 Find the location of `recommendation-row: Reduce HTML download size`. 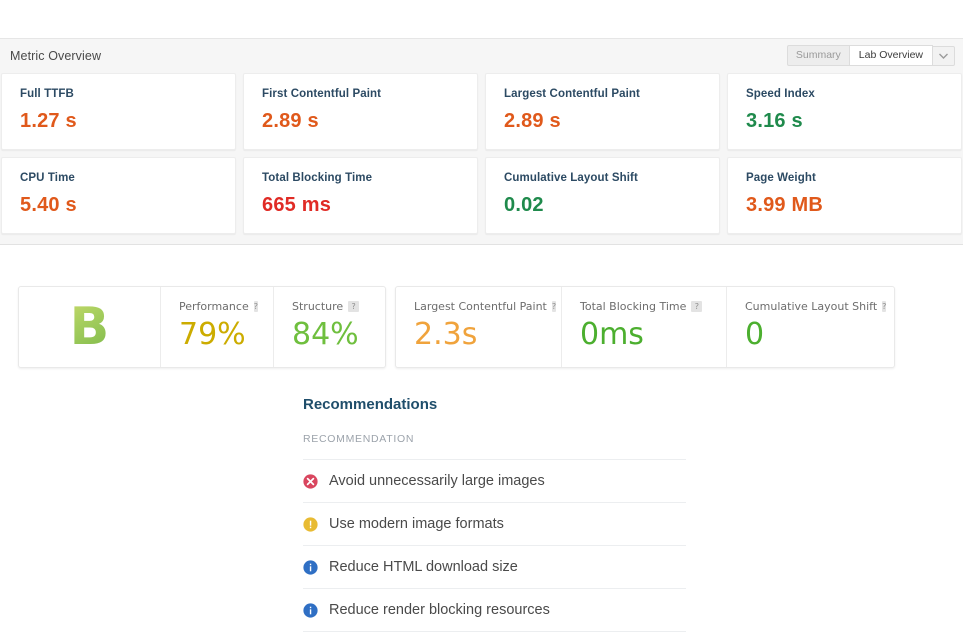

recommendation-row: Reduce HTML download size is located at coordinates (494, 567).